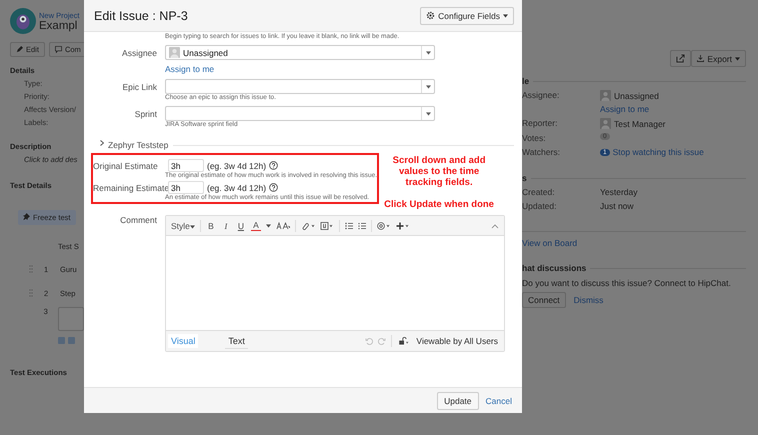 Image resolution: width=758 pixels, height=435 pixels. I want to click on format-button: A, so click(255, 225).